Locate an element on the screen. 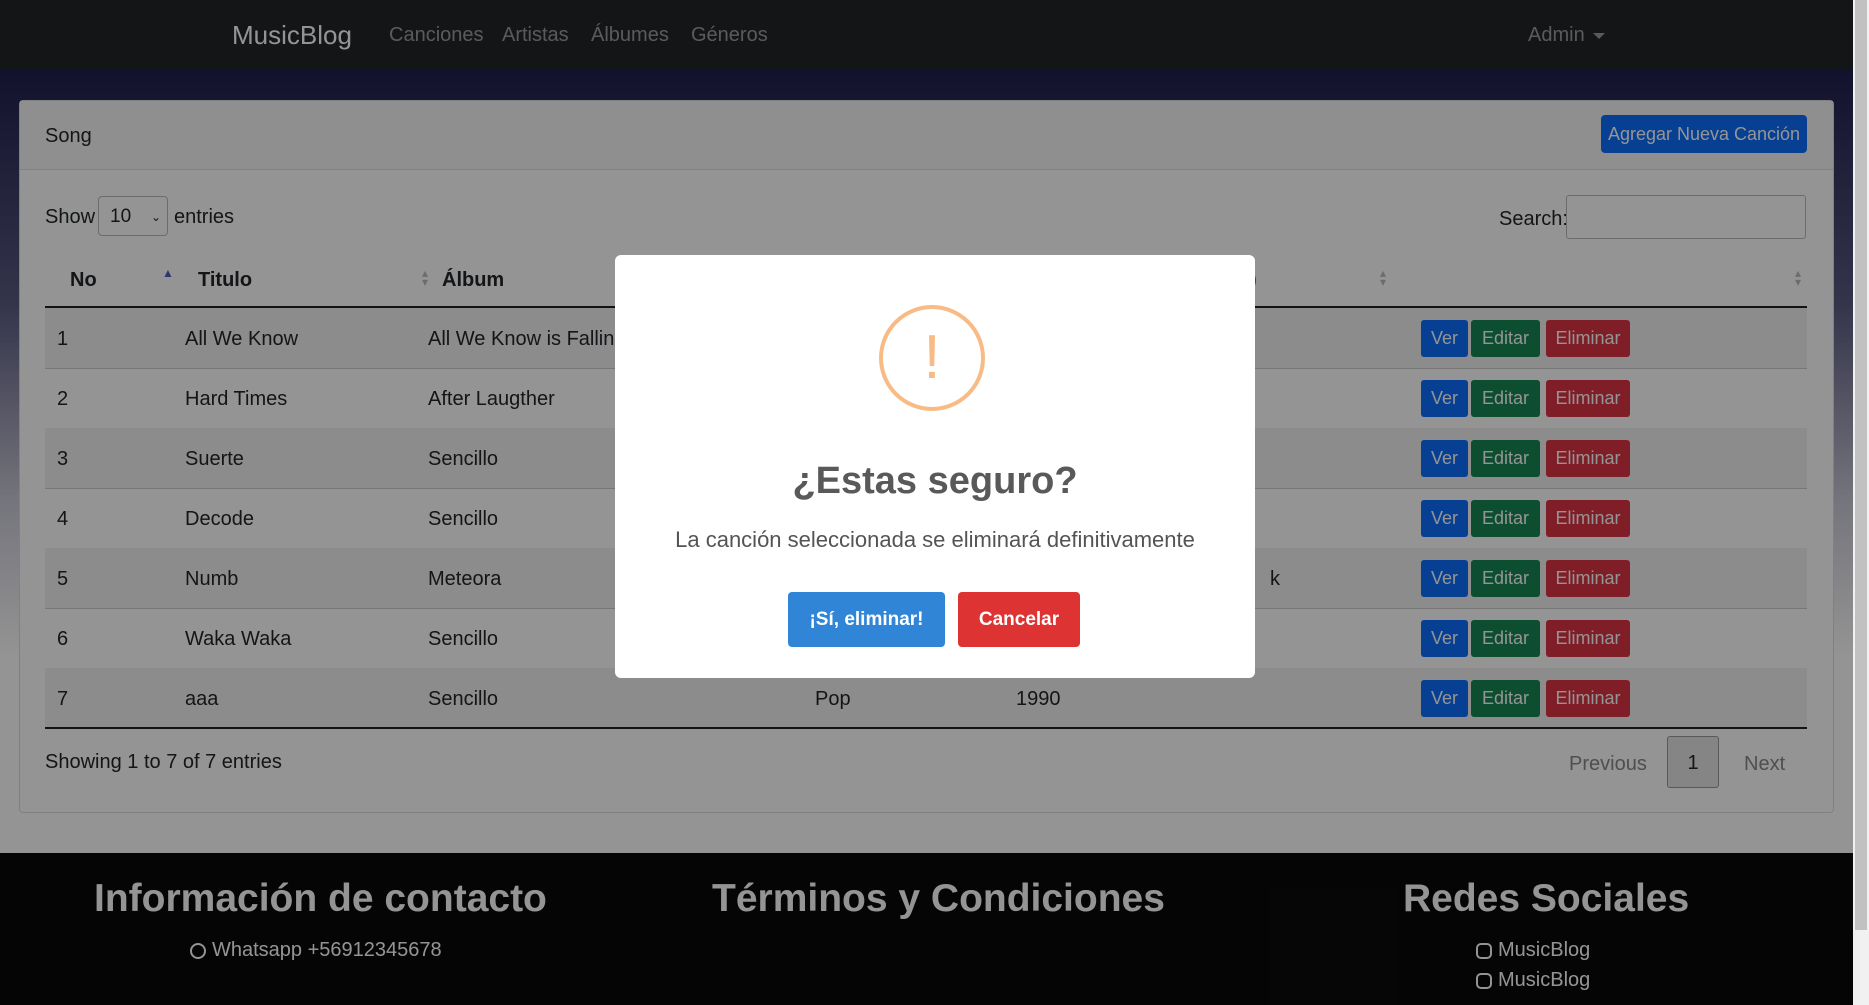 The width and height of the screenshot is (1869, 1005). modal-backdrop-footer is located at coordinates (926, 929).